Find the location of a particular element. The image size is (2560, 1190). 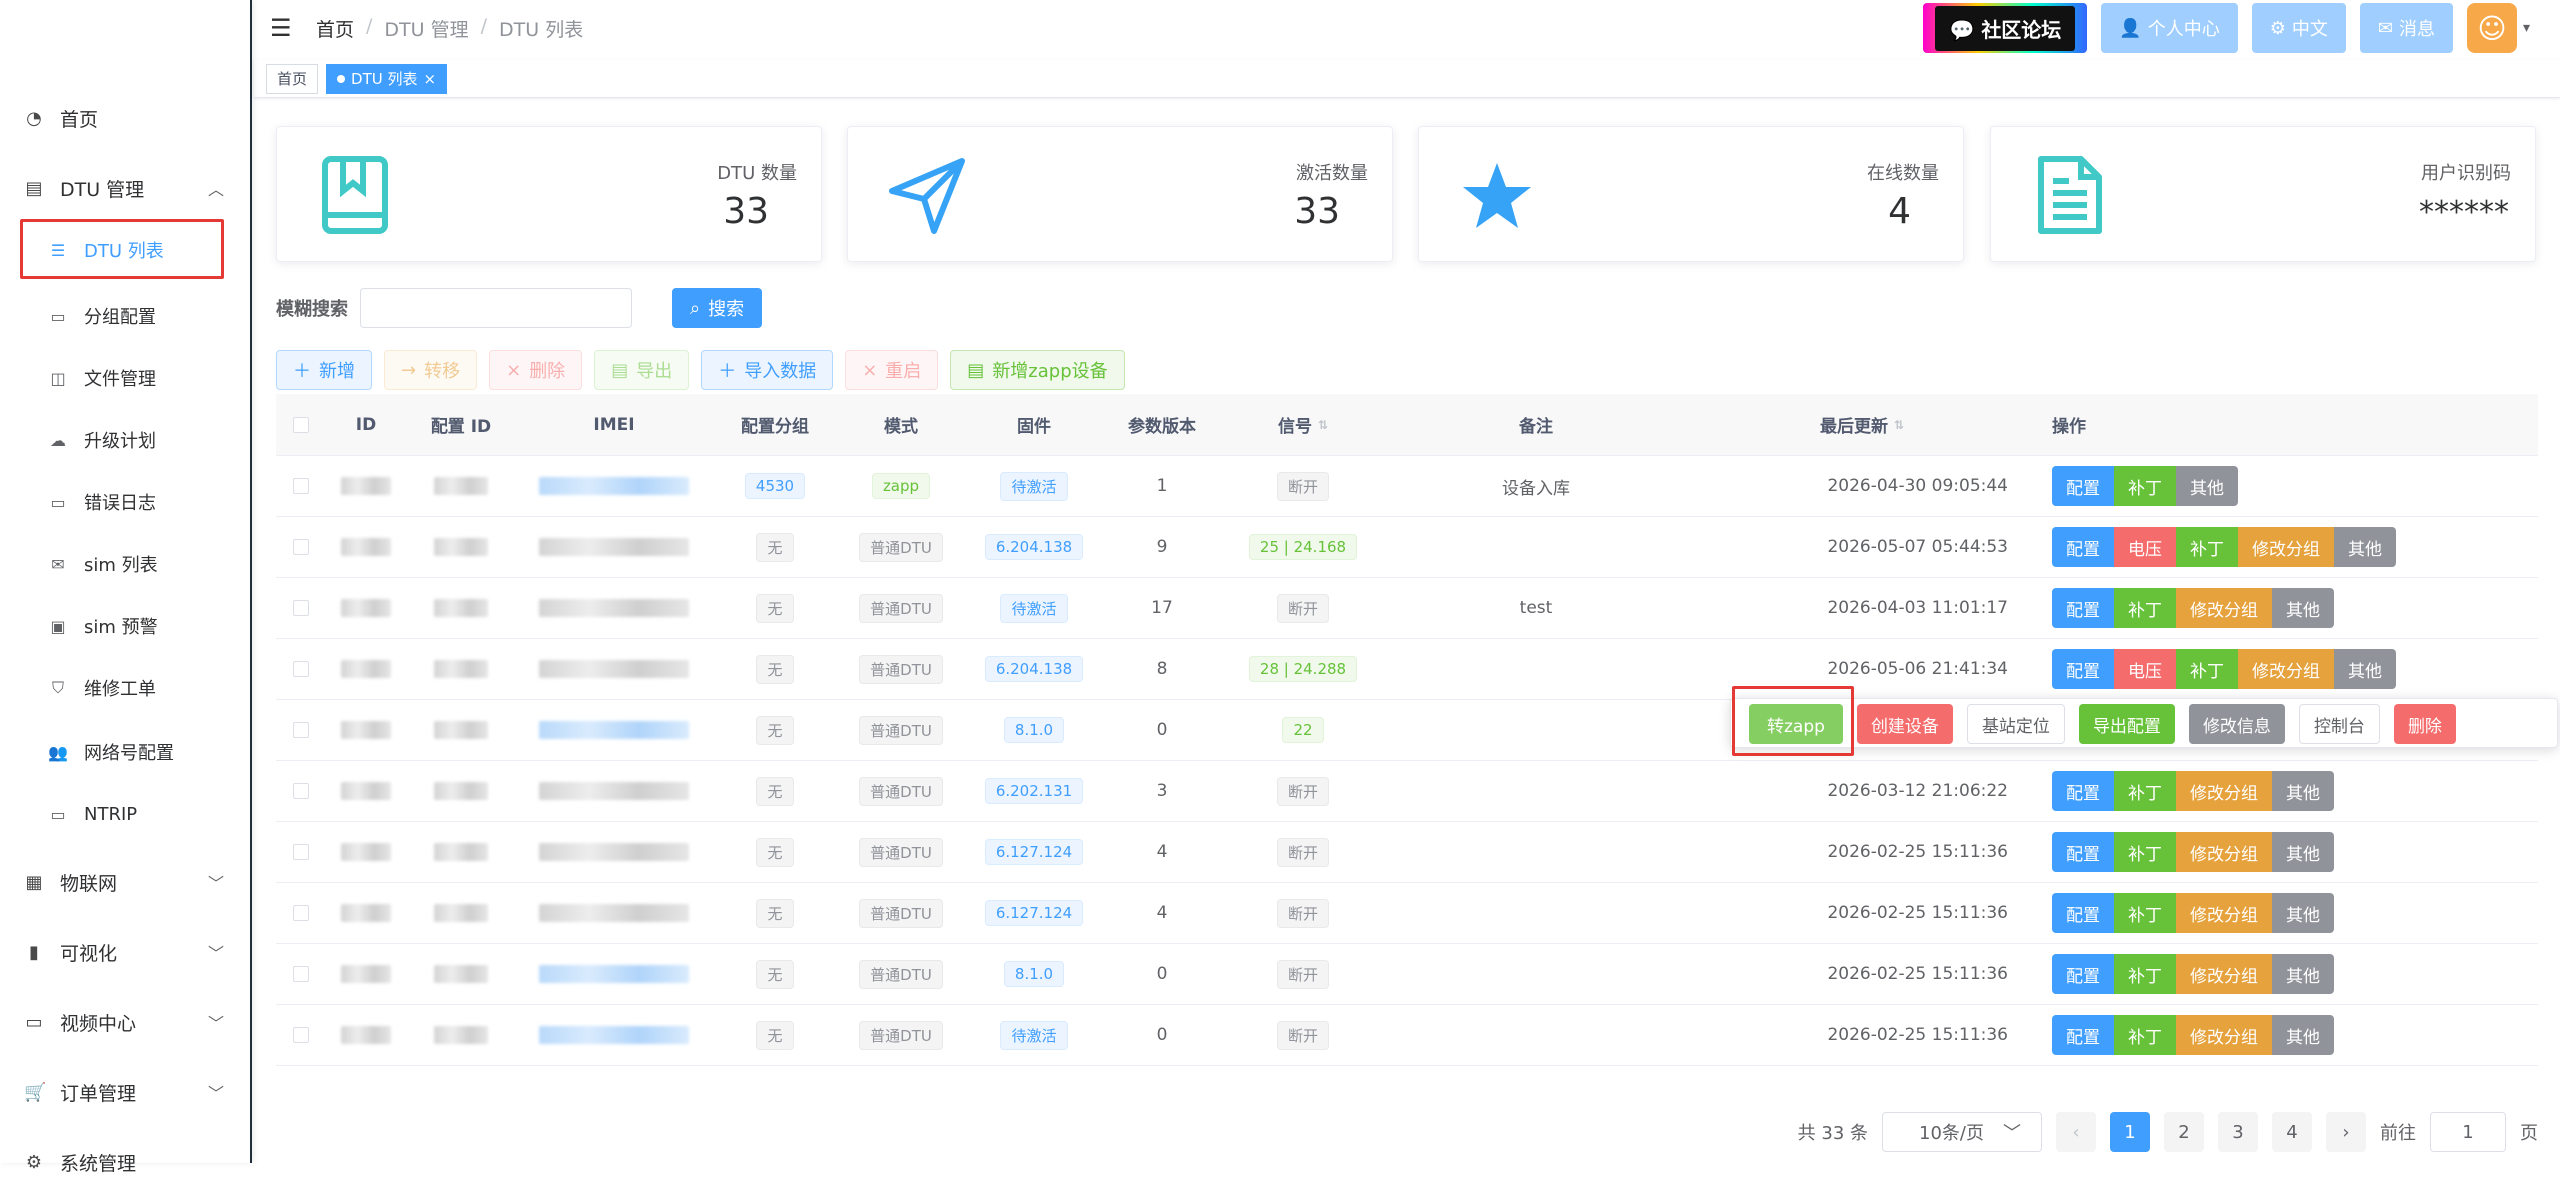

language-button: ⚙ 中文 is located at coordinates (2298, 28).